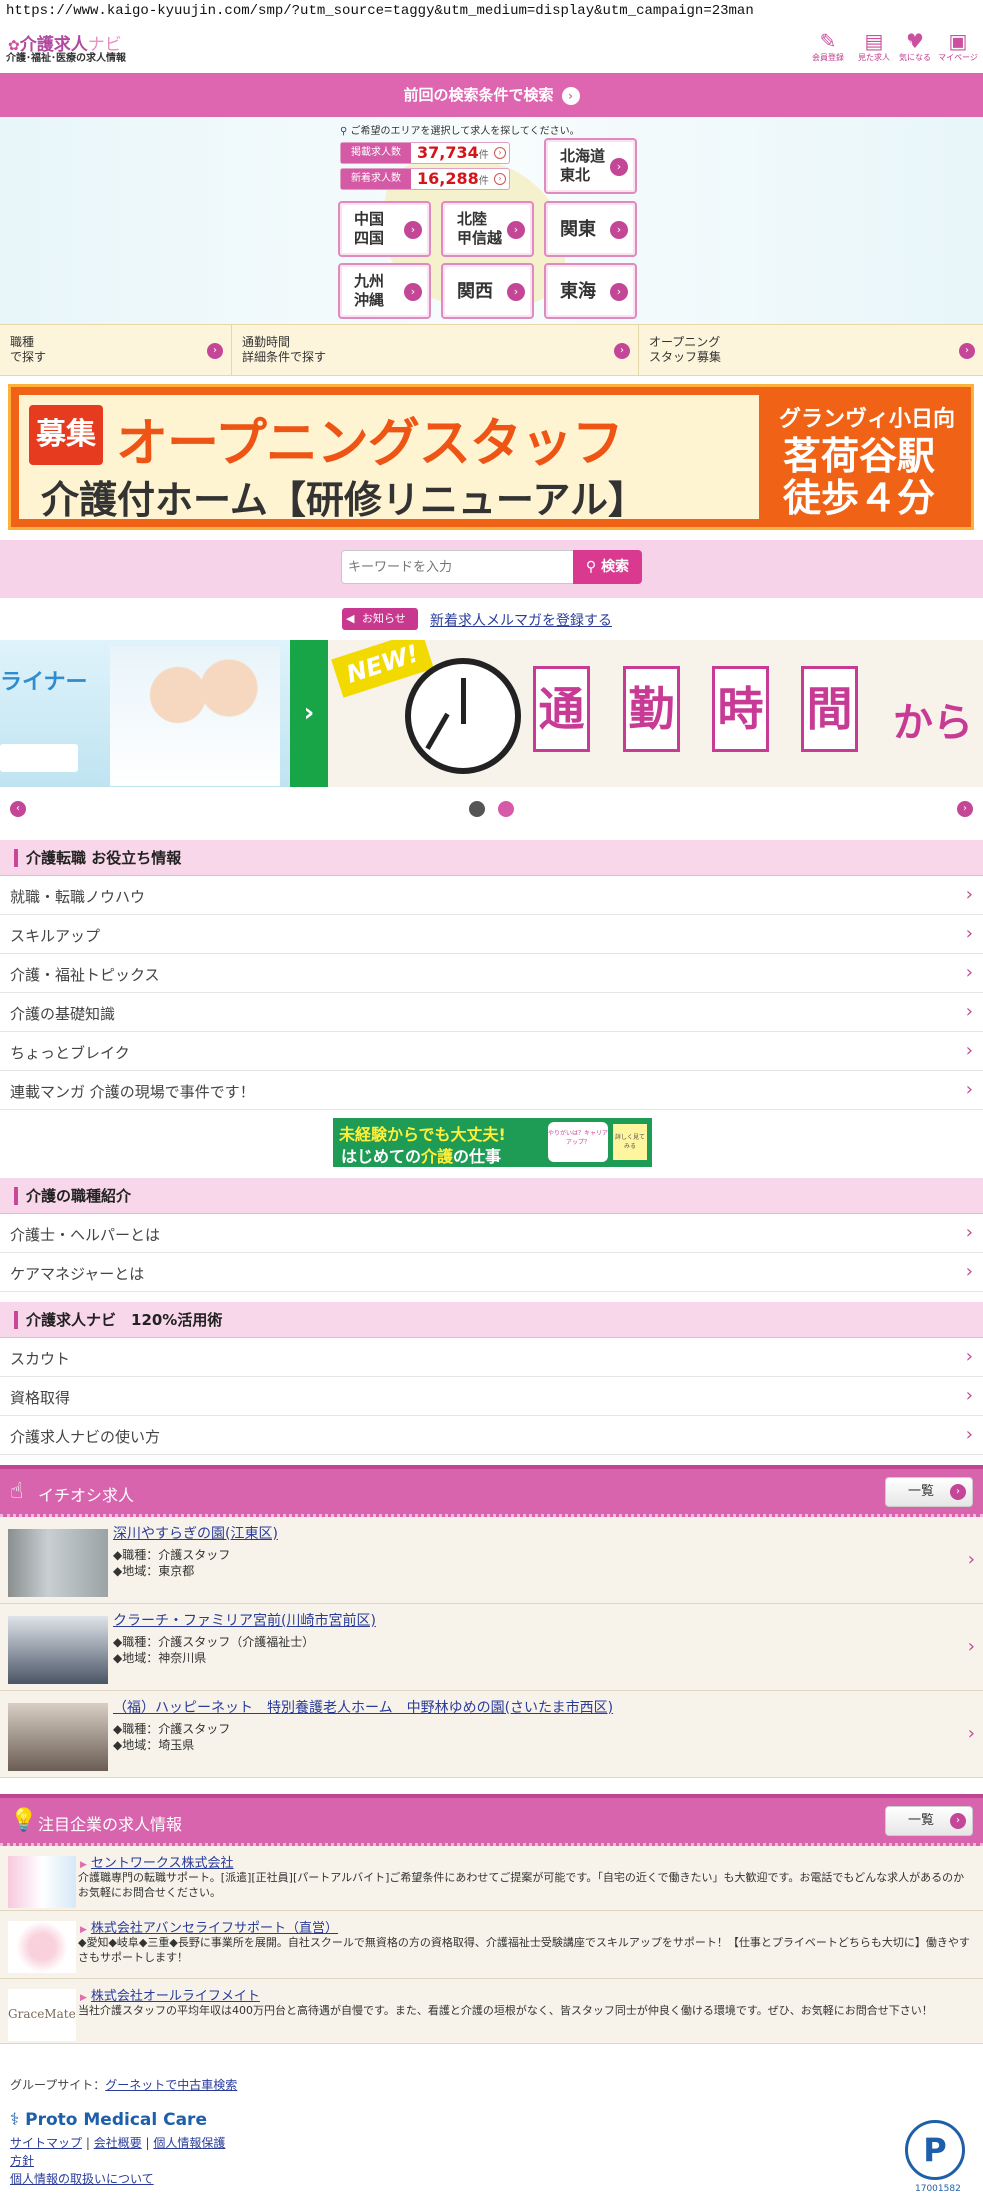 The height and width of the screenshot is (2202, 983). I want to click on list-item-label: 連載マンガ 介護の現場で事件です！, so click(132, 1092).